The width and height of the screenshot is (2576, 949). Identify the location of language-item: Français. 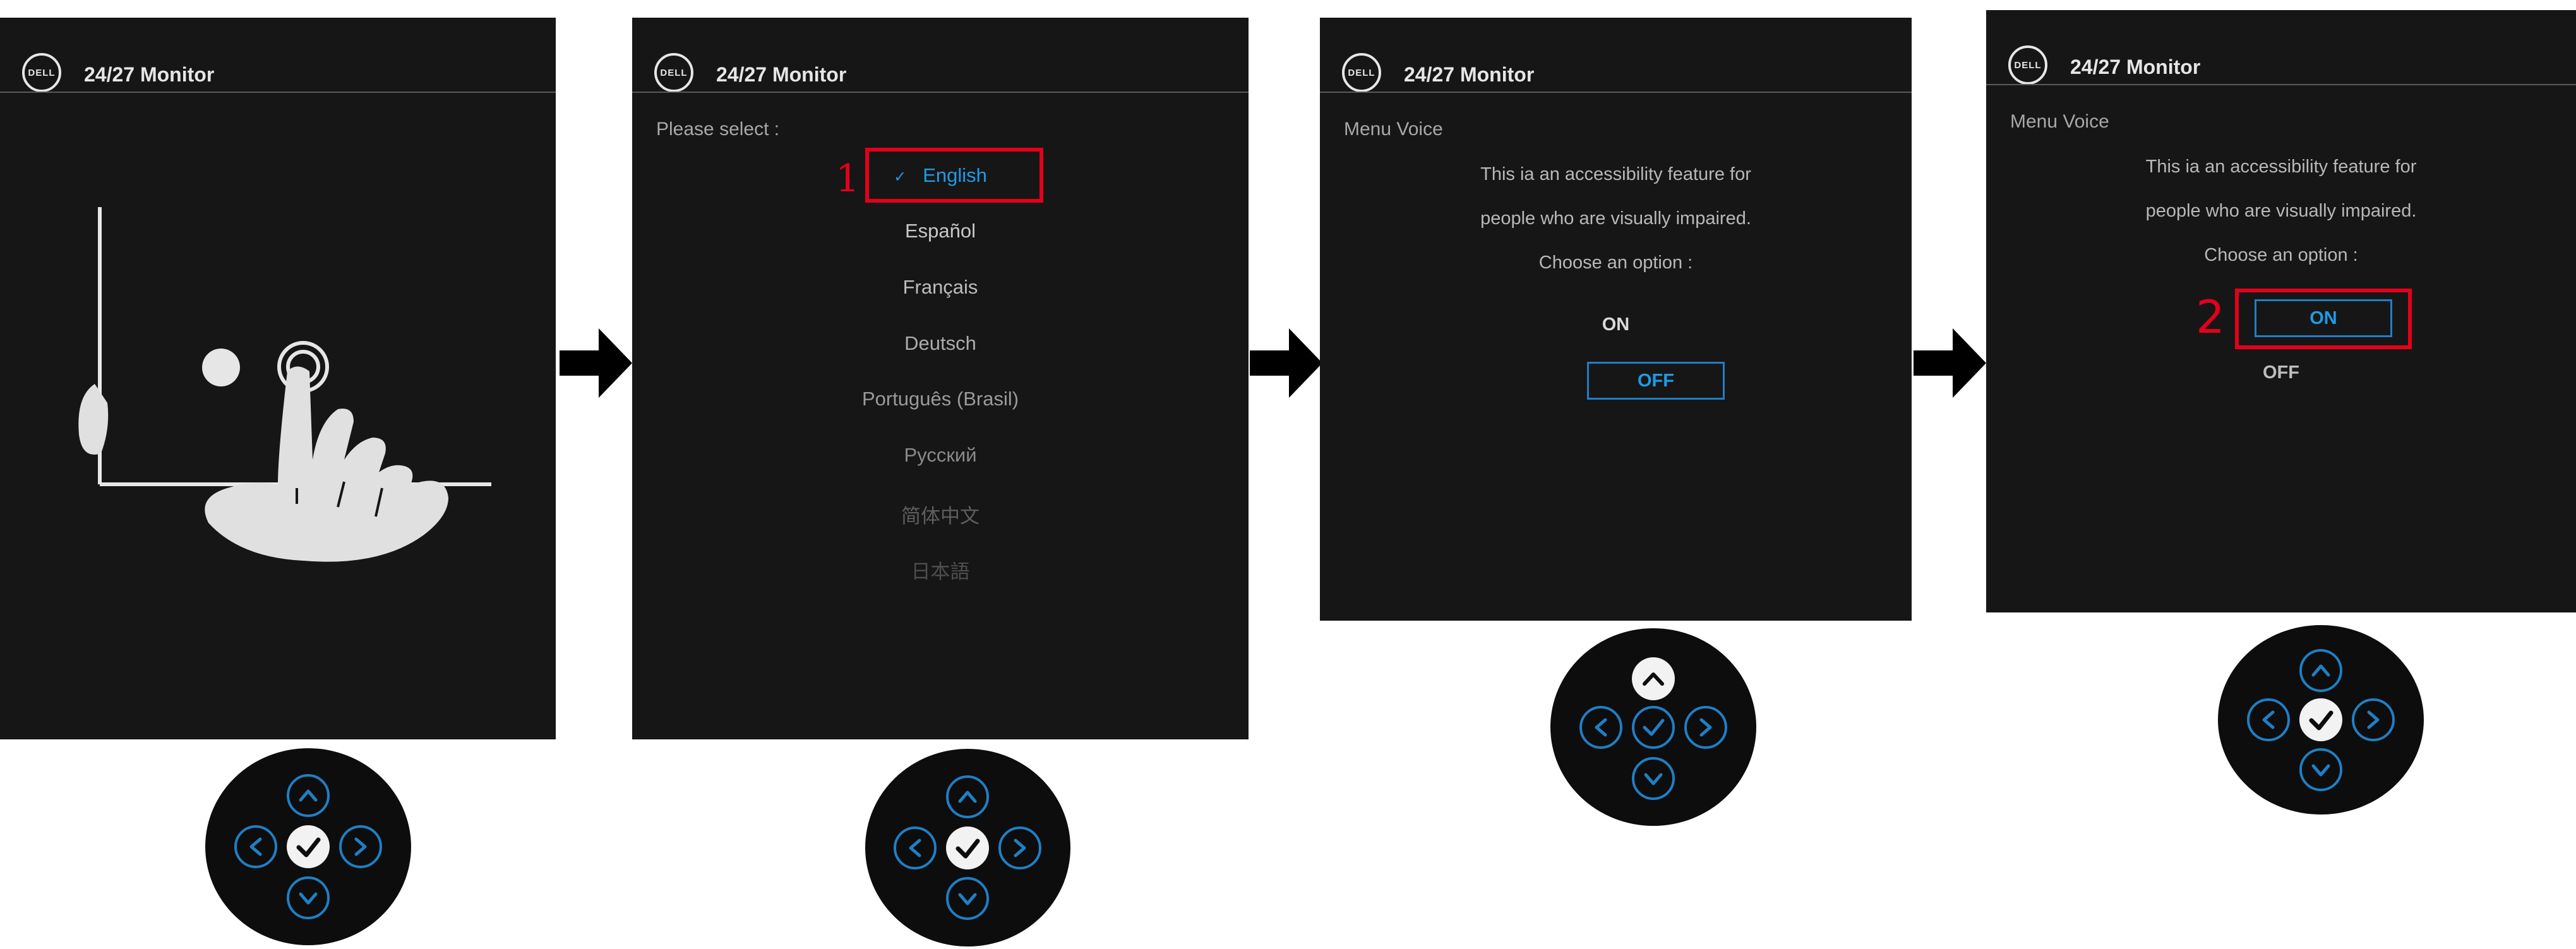
(940, 287).